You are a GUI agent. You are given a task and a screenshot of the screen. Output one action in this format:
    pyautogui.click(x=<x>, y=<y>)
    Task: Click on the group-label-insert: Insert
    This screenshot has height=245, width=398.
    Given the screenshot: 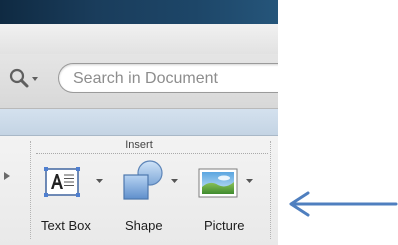 What is the action you would take?
    pyautogui.click(x=139, y=145)
    